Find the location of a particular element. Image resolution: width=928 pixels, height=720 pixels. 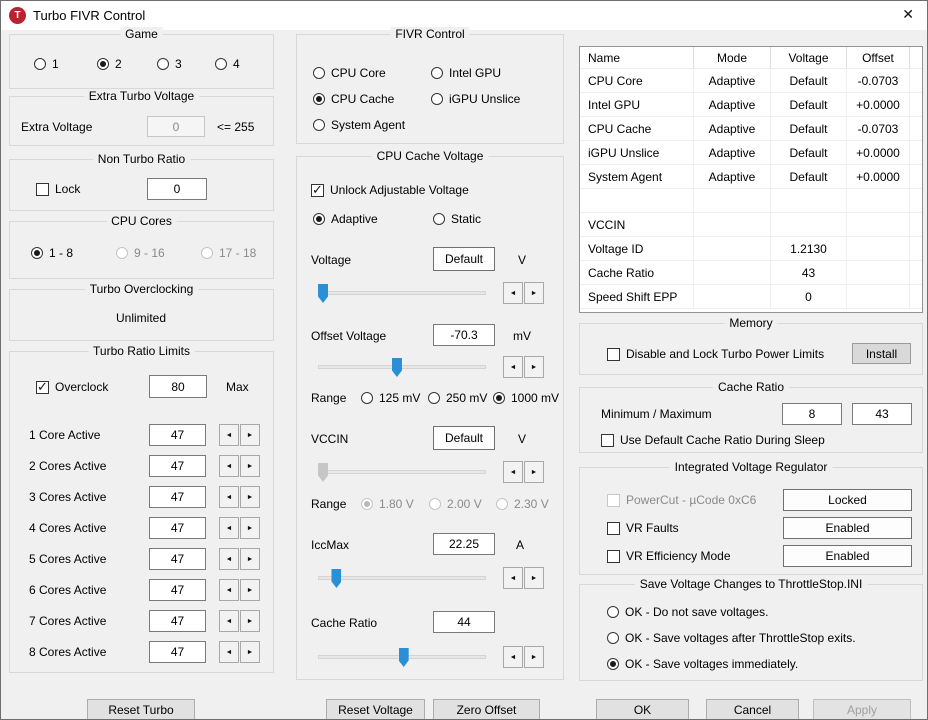

lock-checkbox: Lock is located at coordinates (58, 189).